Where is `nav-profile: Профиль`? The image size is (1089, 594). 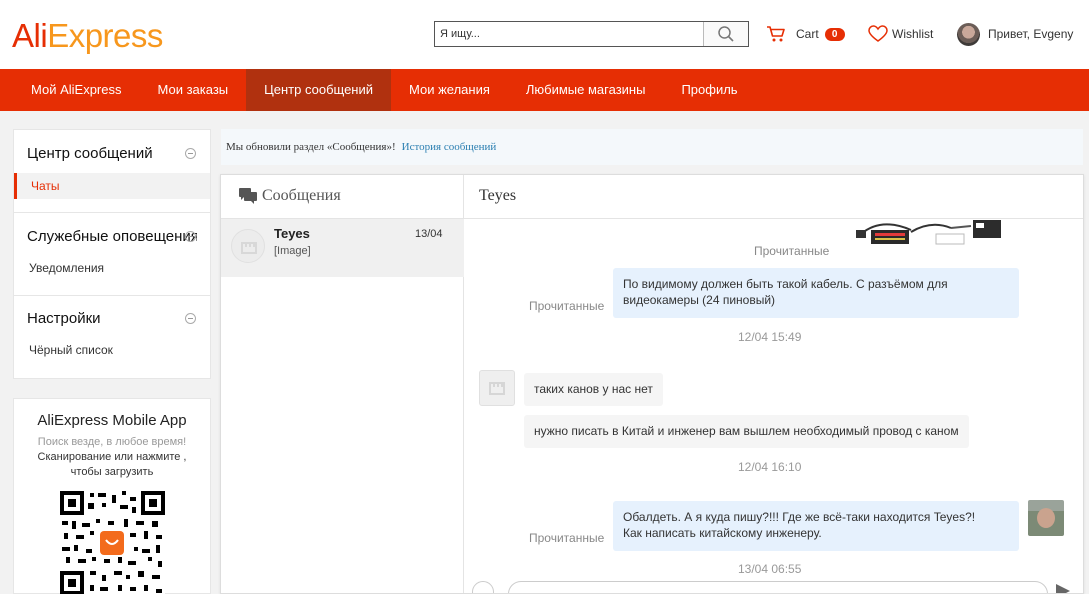
nav-profile: Профиль is located at coordinates (709, 90).